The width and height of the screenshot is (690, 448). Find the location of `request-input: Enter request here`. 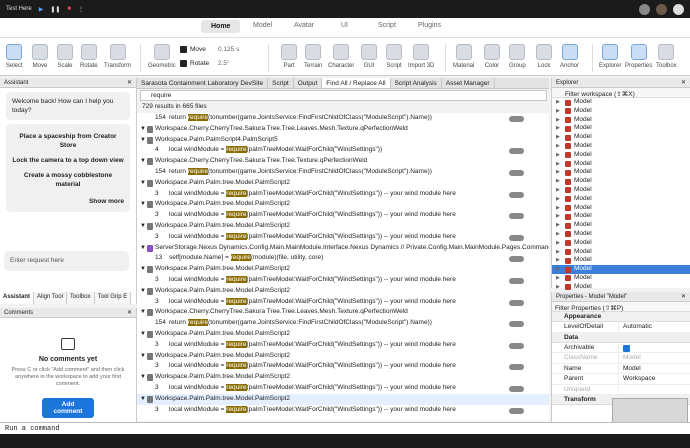

request-input: Enter request here is located at coordinates (66, 261).